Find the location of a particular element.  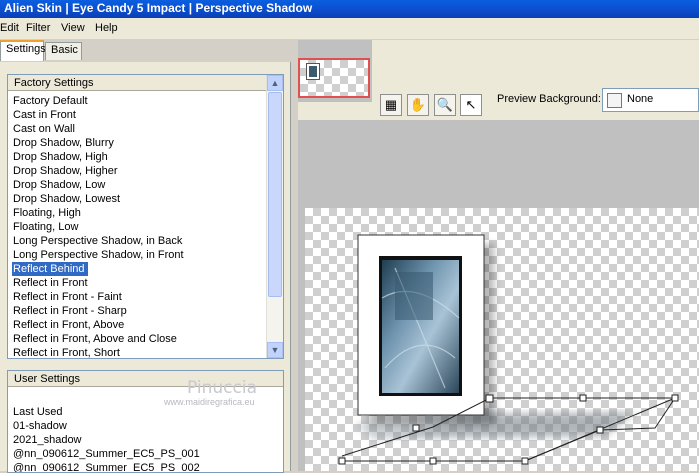

list-item: Reflect in Front is located at coordinates (99, 283).